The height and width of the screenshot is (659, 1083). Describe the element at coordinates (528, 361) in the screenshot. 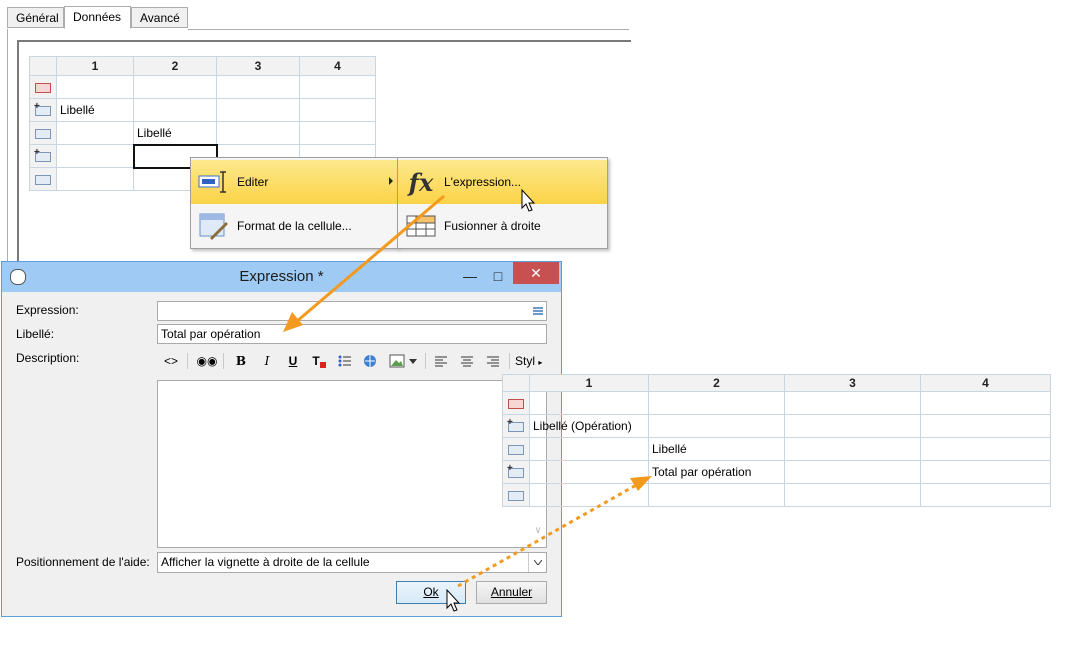

I see `style-dropdown: Styl ▸` at that location.